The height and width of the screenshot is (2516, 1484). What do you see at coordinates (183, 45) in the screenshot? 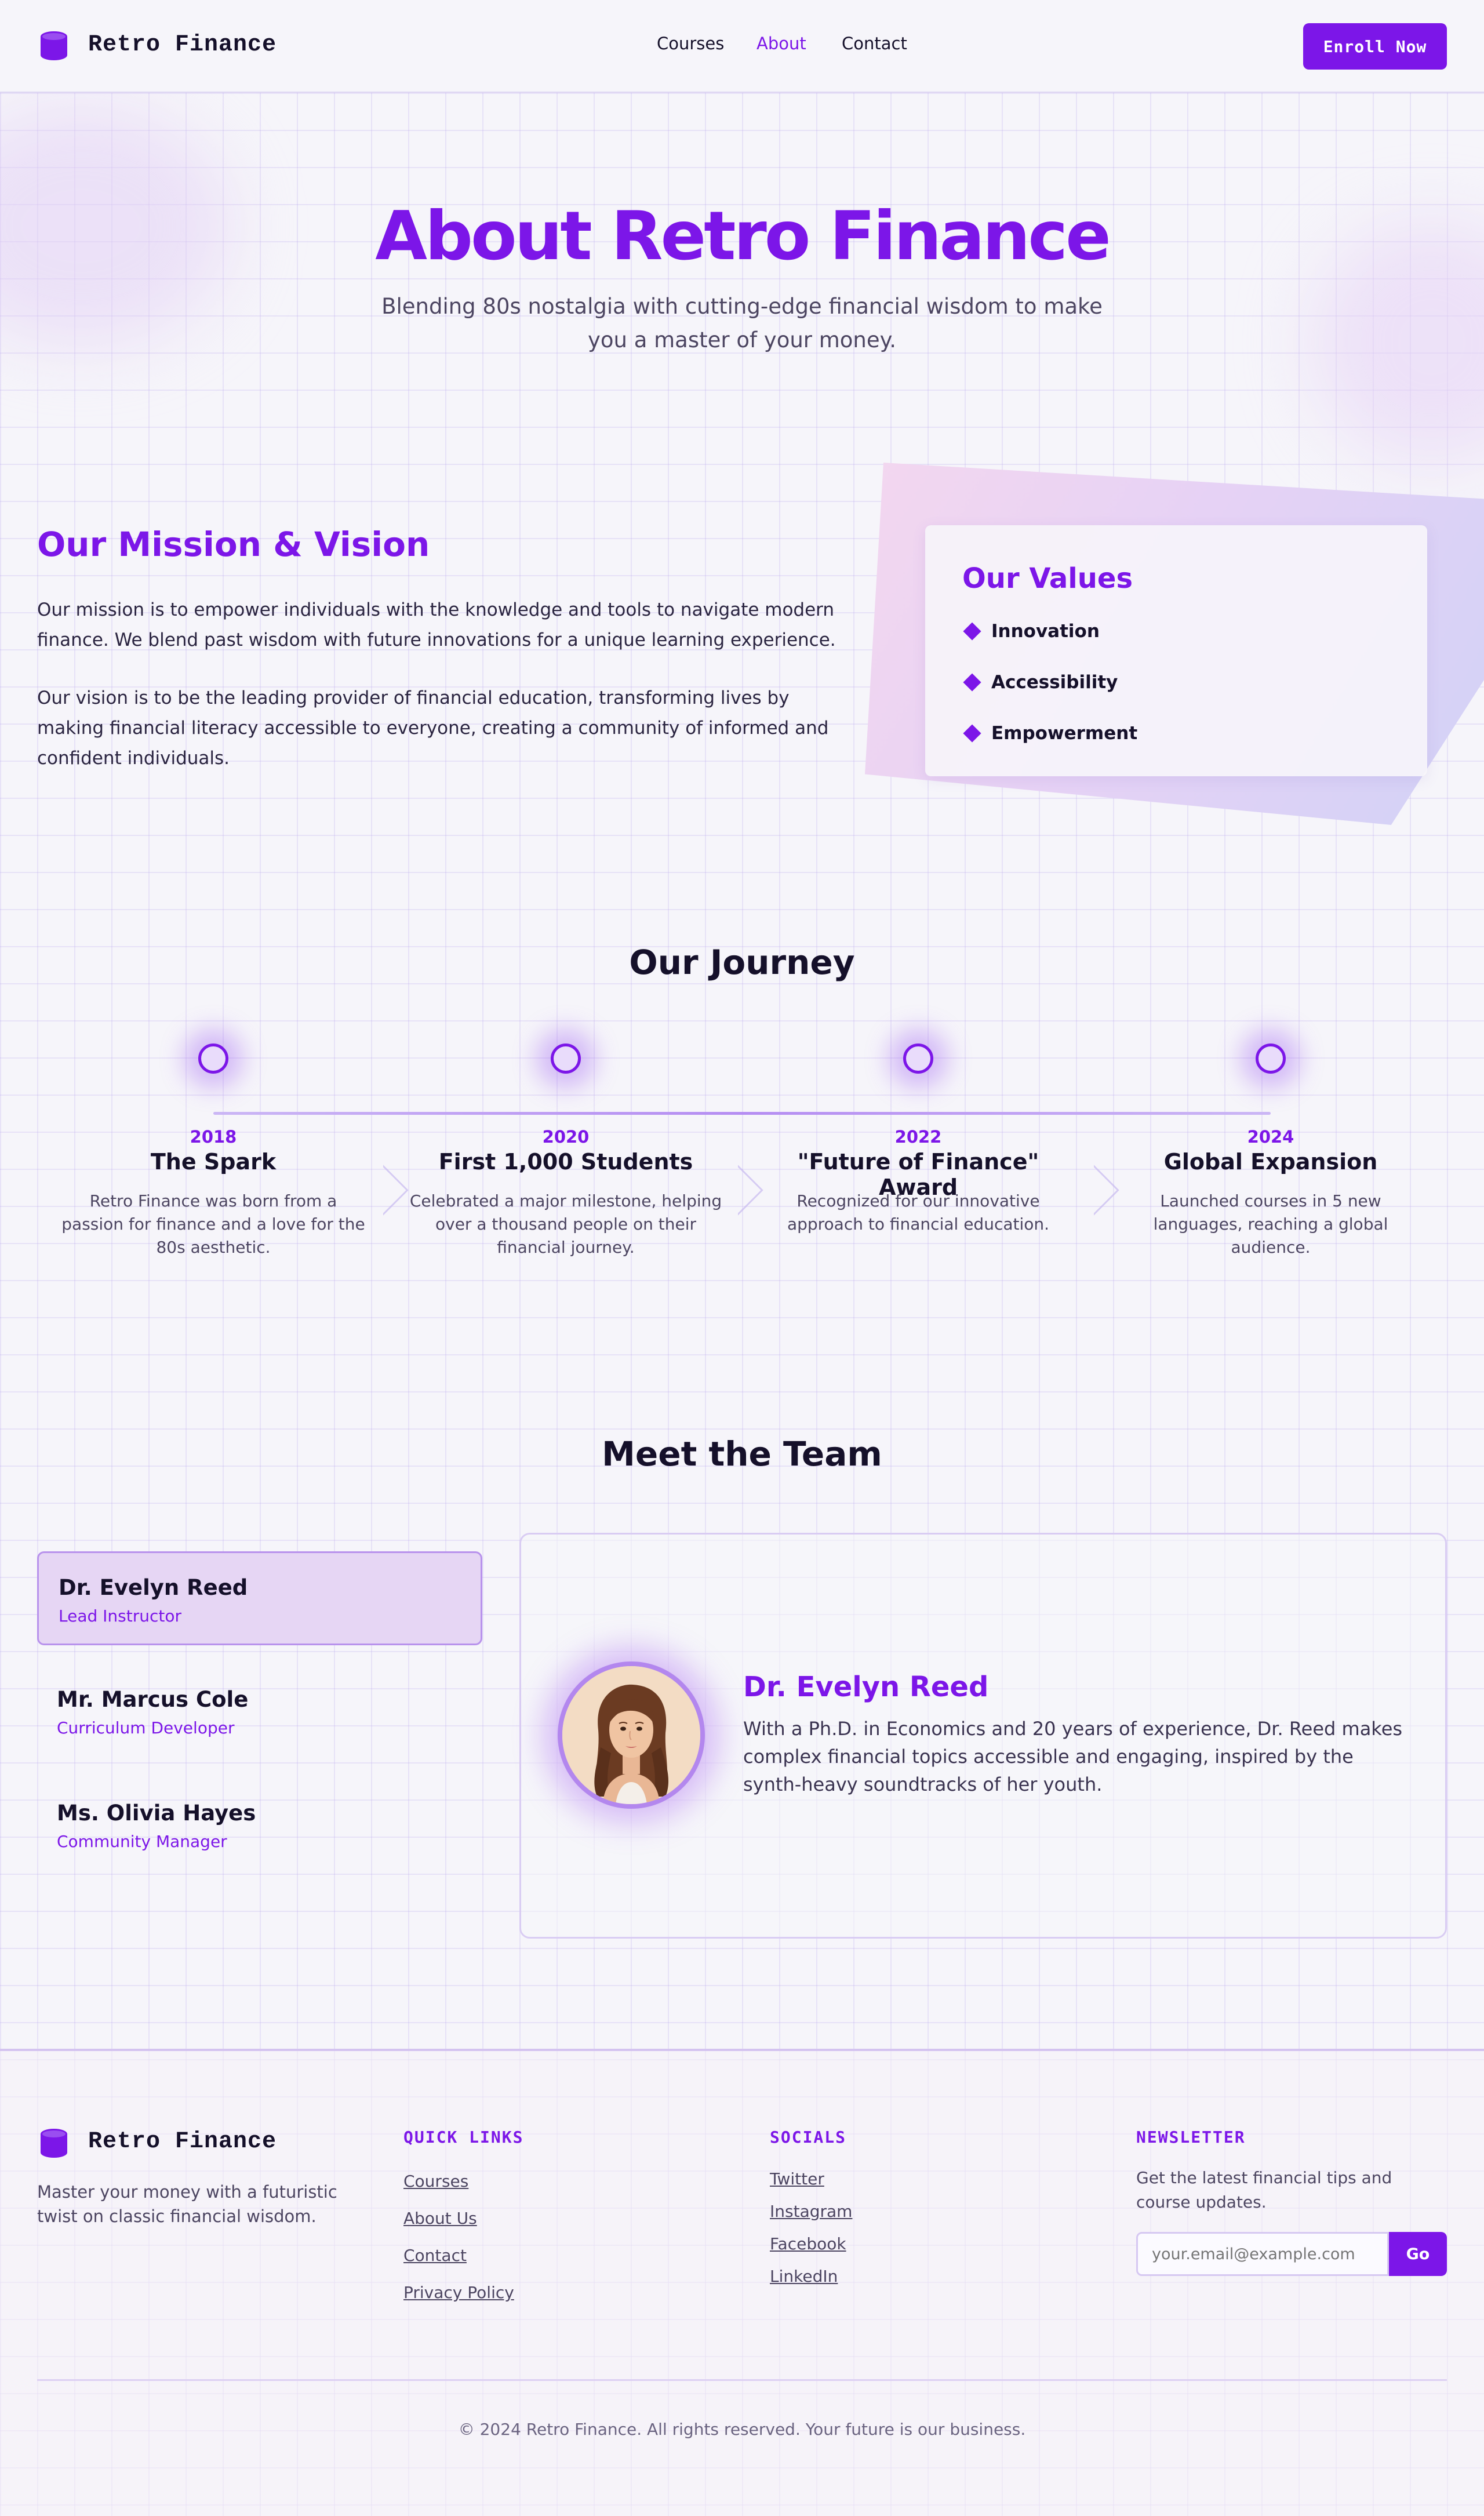
I see `brand-logo-text: Retro Finance` at bounding box center [183, 45].